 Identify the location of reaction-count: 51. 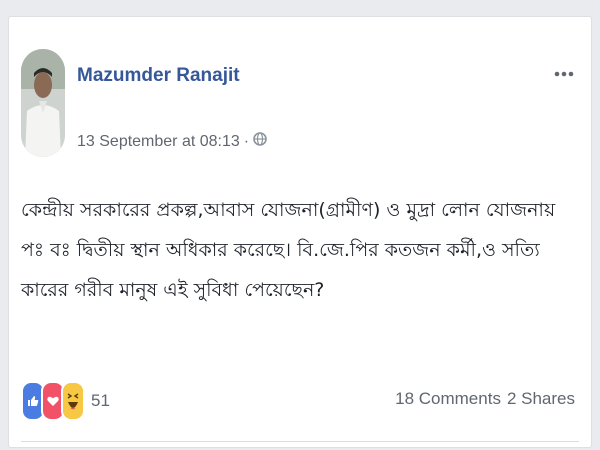
(100, 400).